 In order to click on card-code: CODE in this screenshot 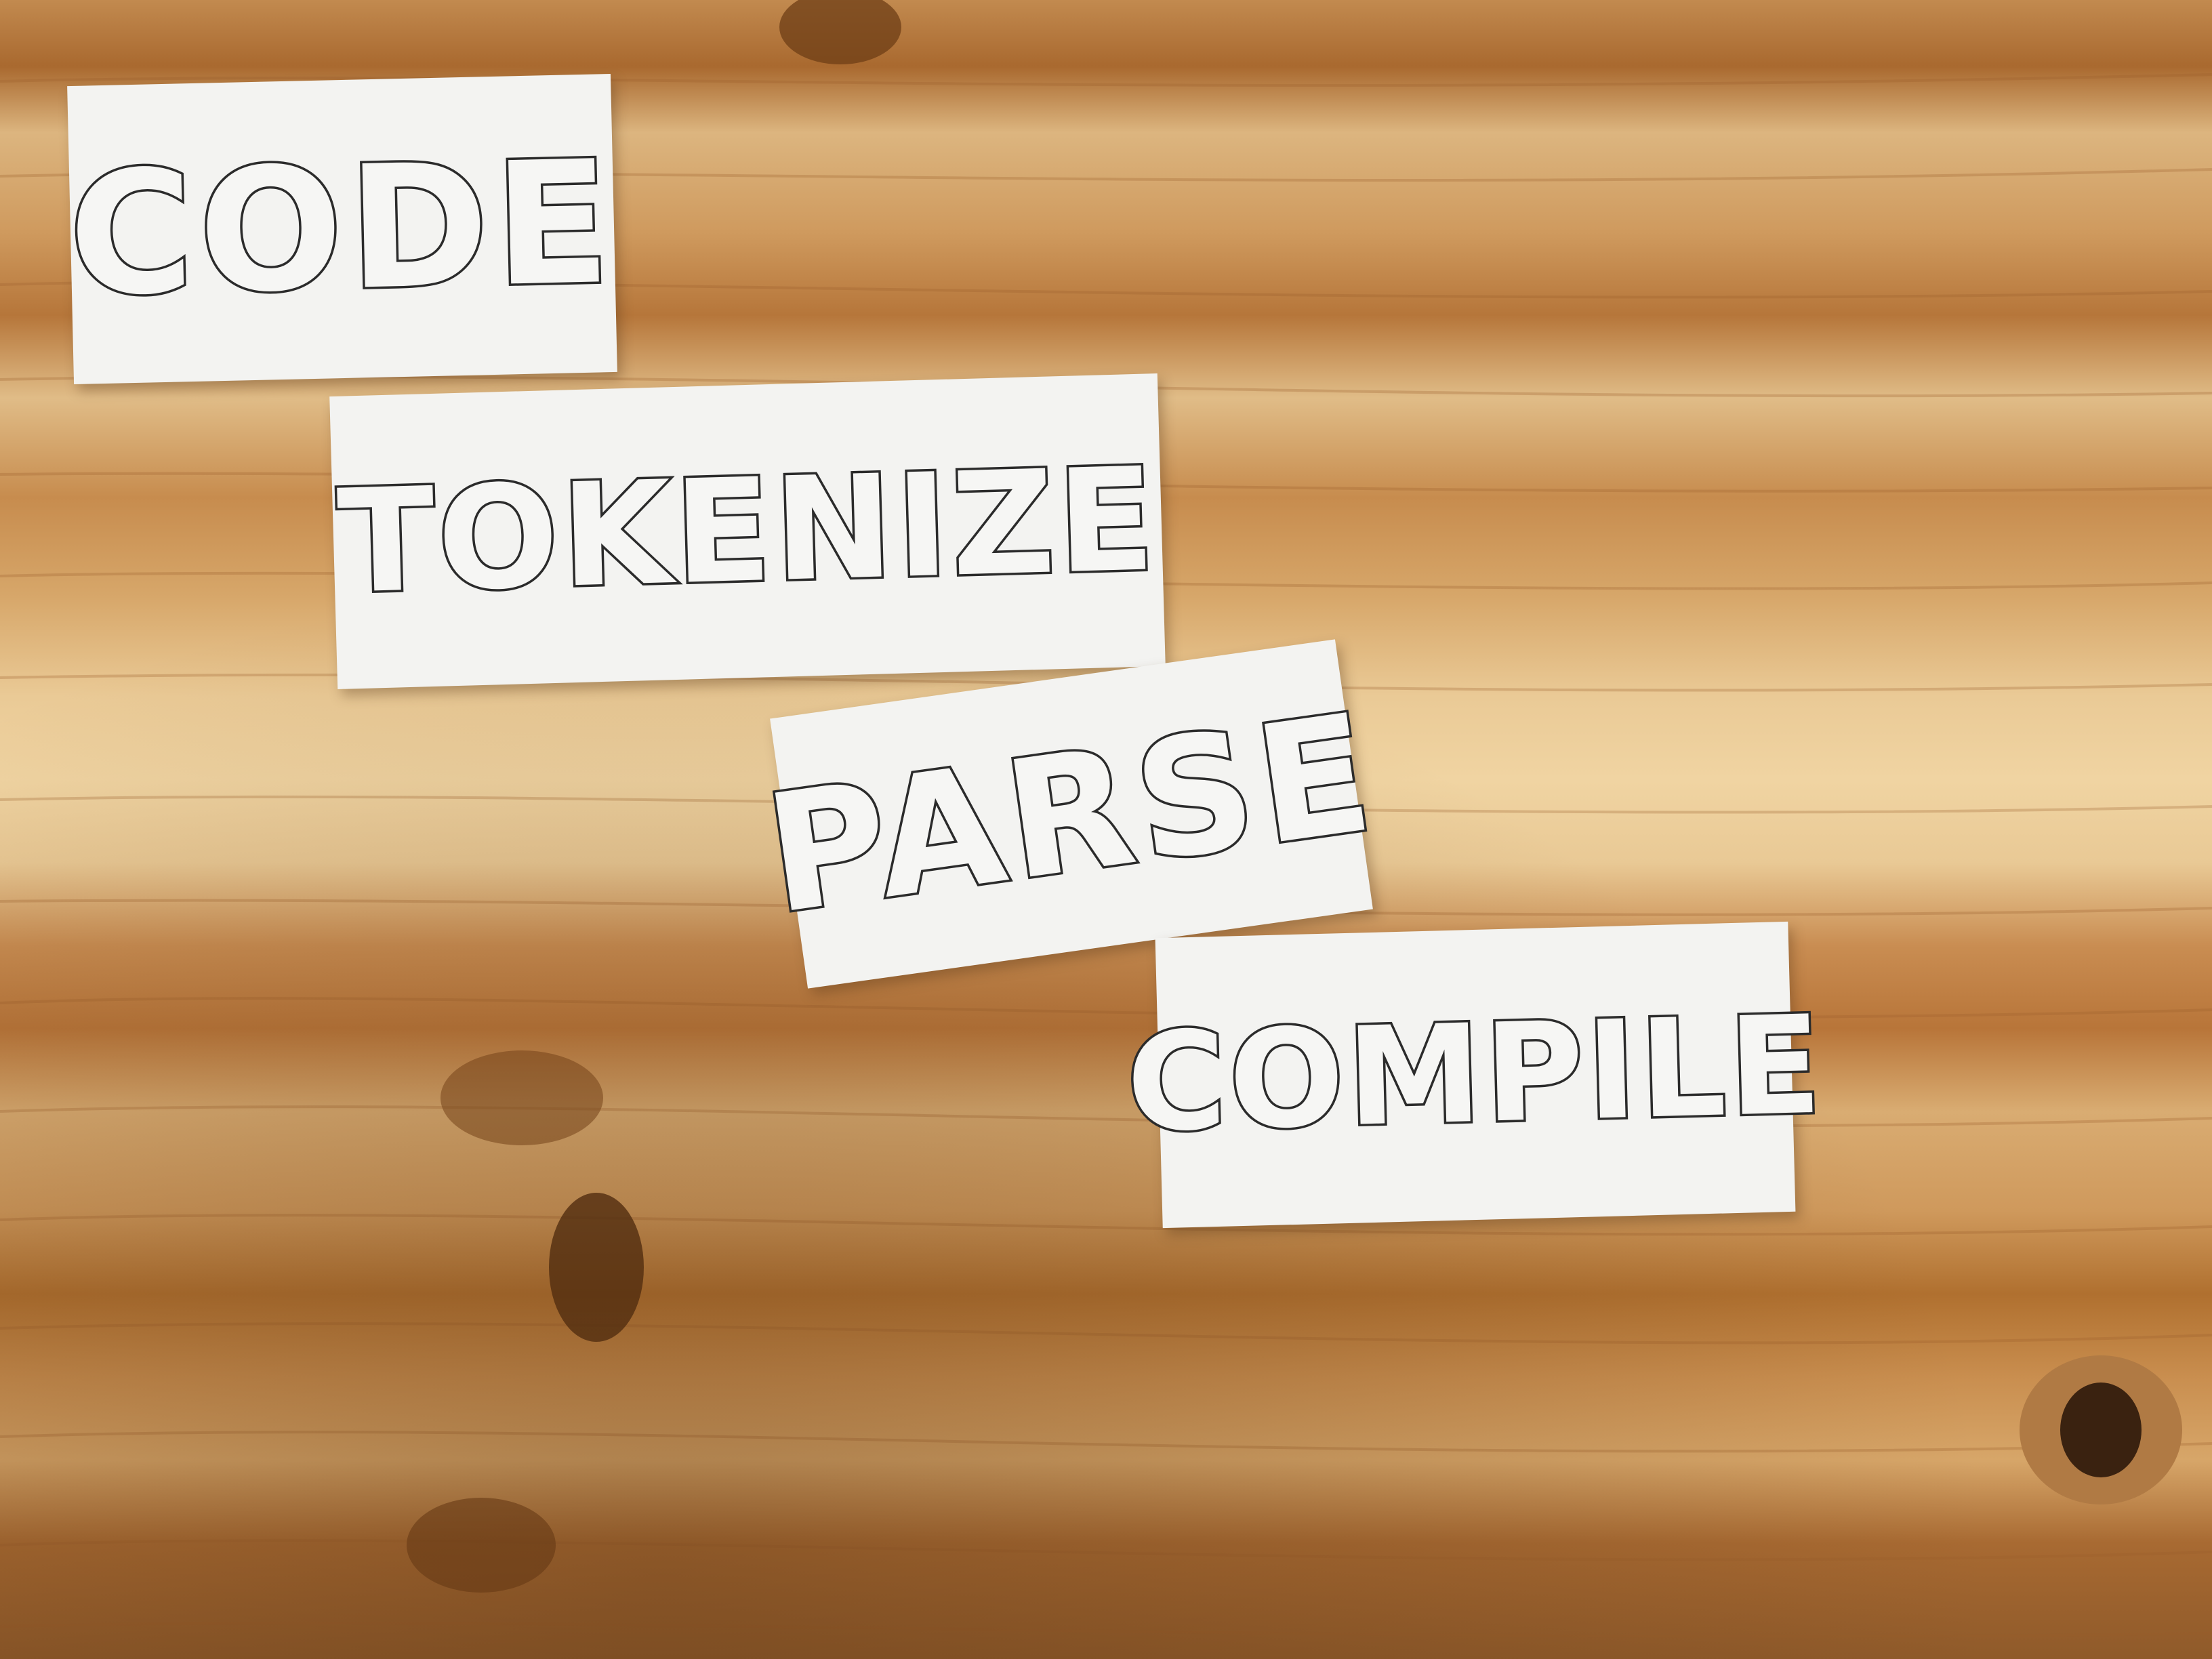, I will do `click(342, 229)`.